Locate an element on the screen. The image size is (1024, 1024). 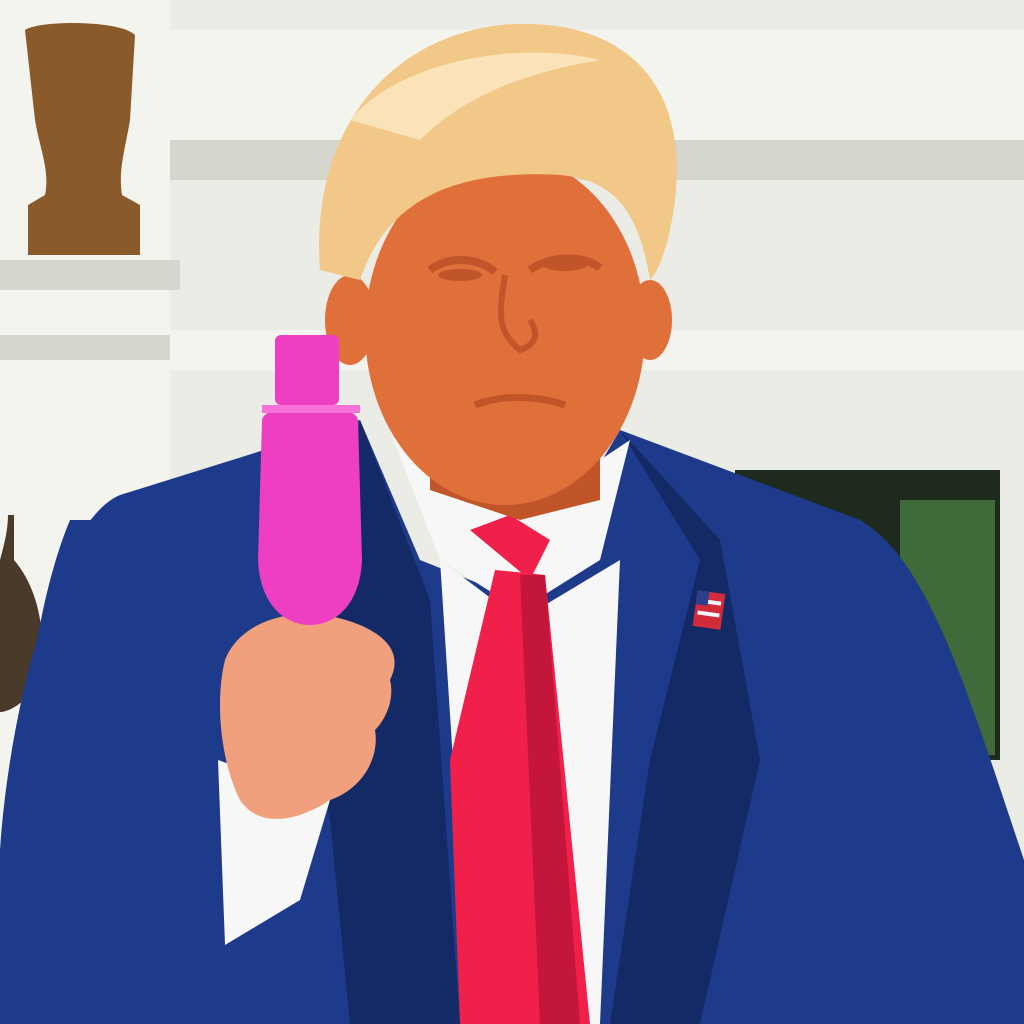
statue-icon is located at coordinates (82, 139).